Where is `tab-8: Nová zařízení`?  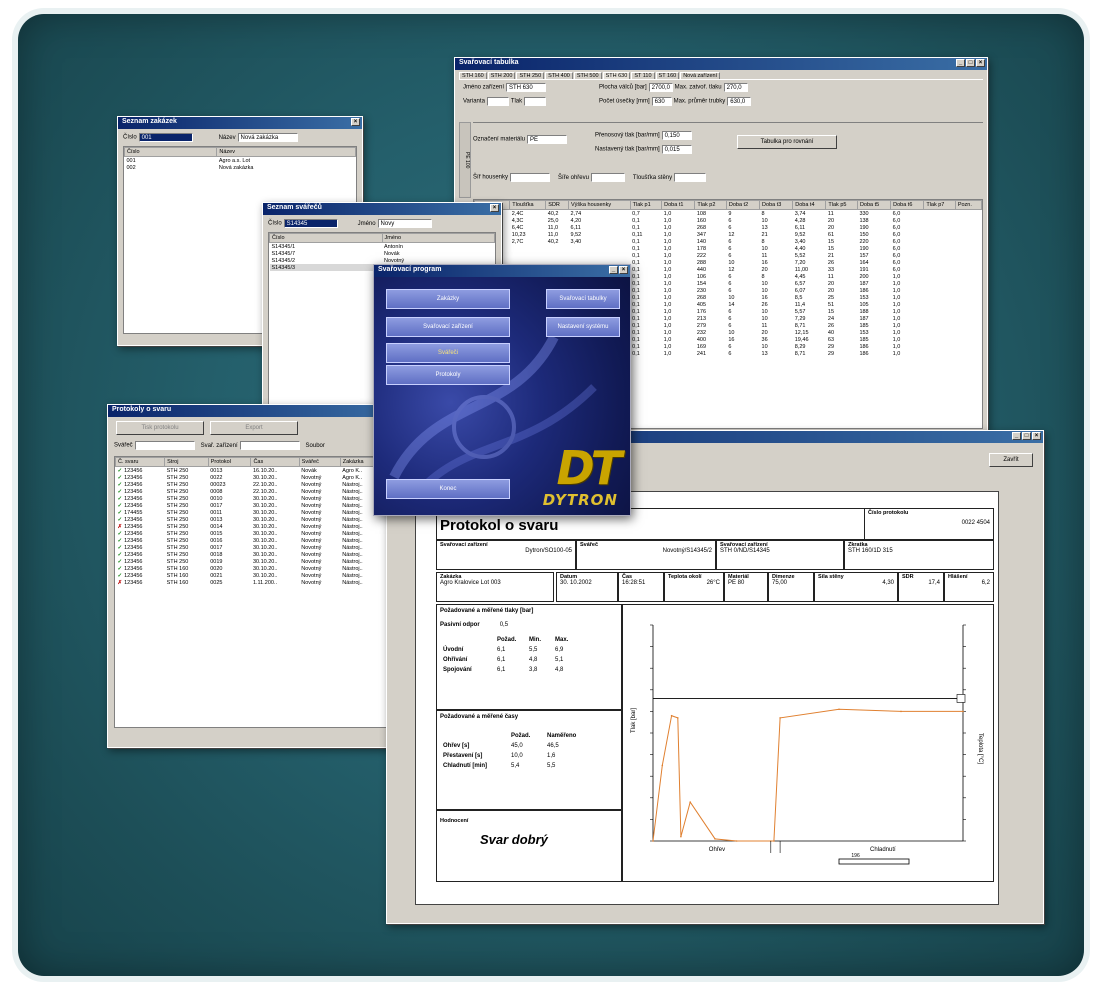 tab-8: Nová zařízení is located at coordinates (700, 75).